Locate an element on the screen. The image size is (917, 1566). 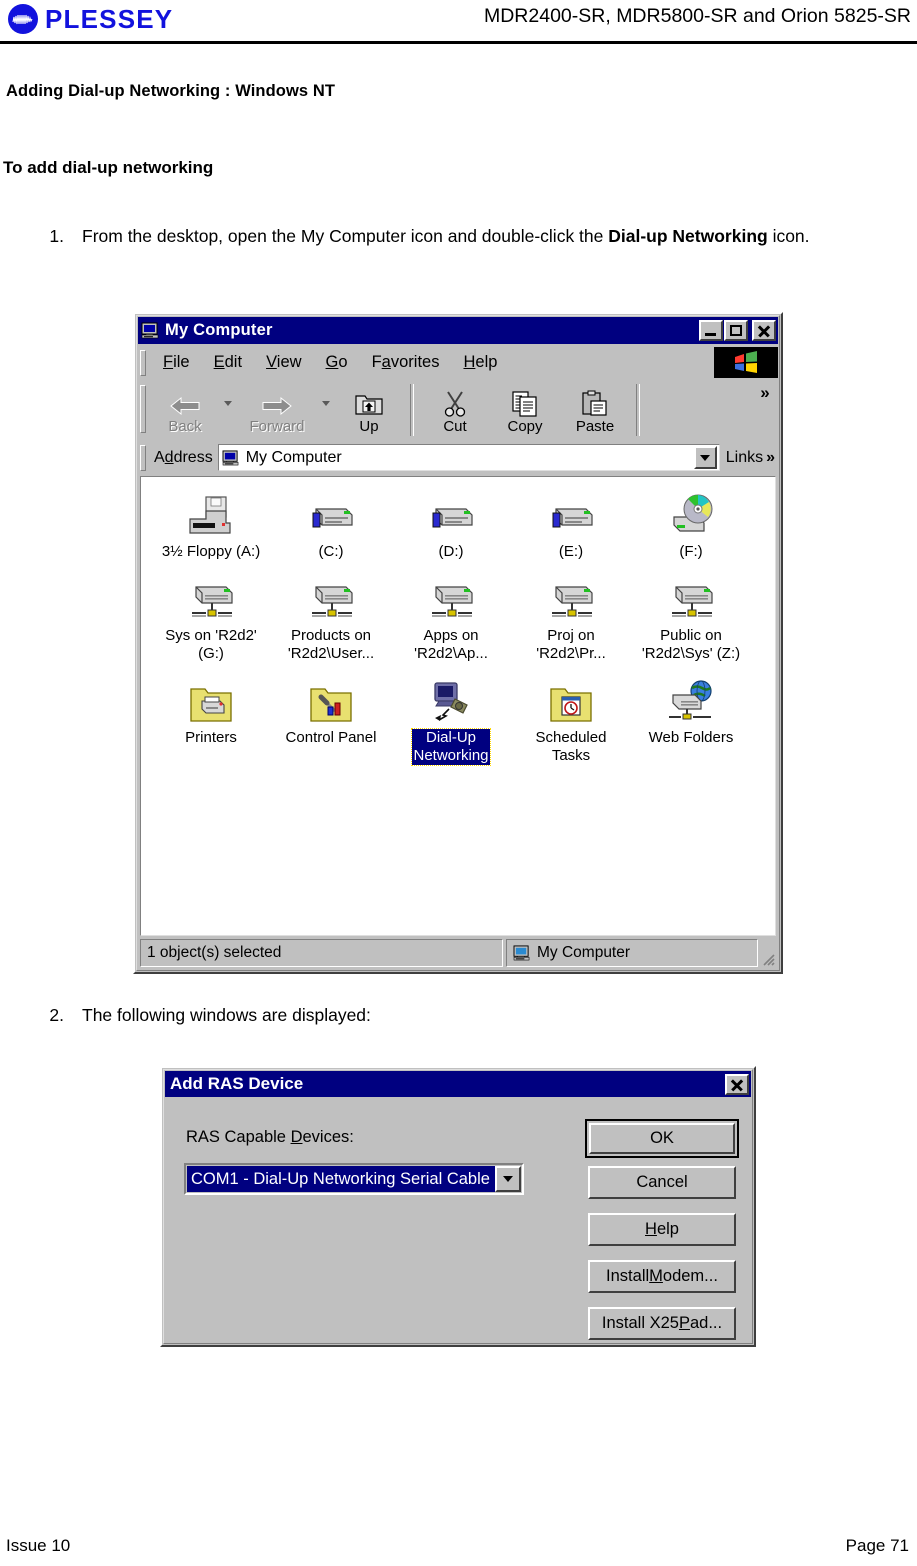
item-label: (E:) is located at coordinates (571, 551).